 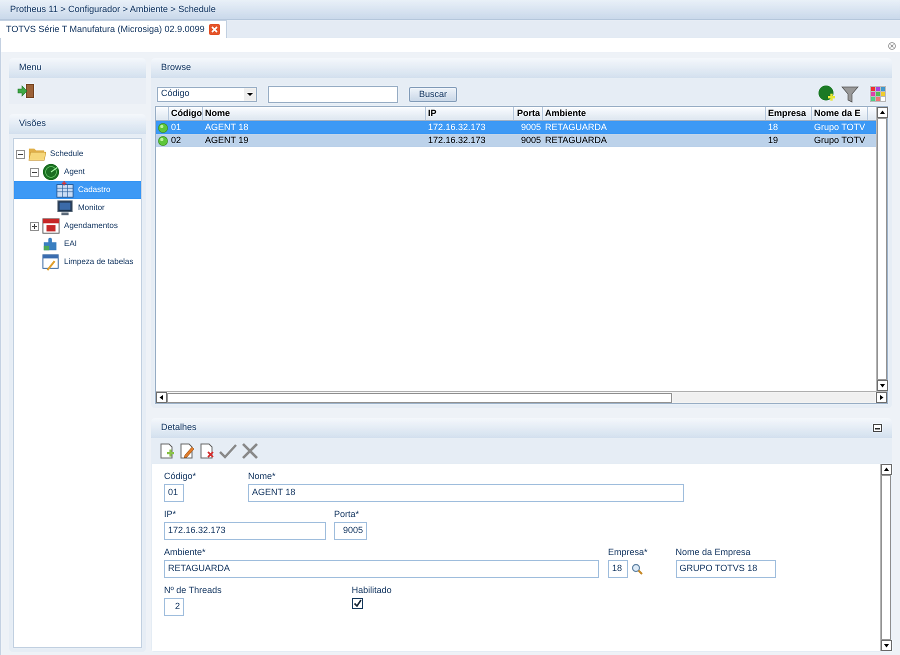 What do you see at coordinates (773, 127) in the screenshot?
I see `table-cell-text: 18` at bounding box center [773, 127].